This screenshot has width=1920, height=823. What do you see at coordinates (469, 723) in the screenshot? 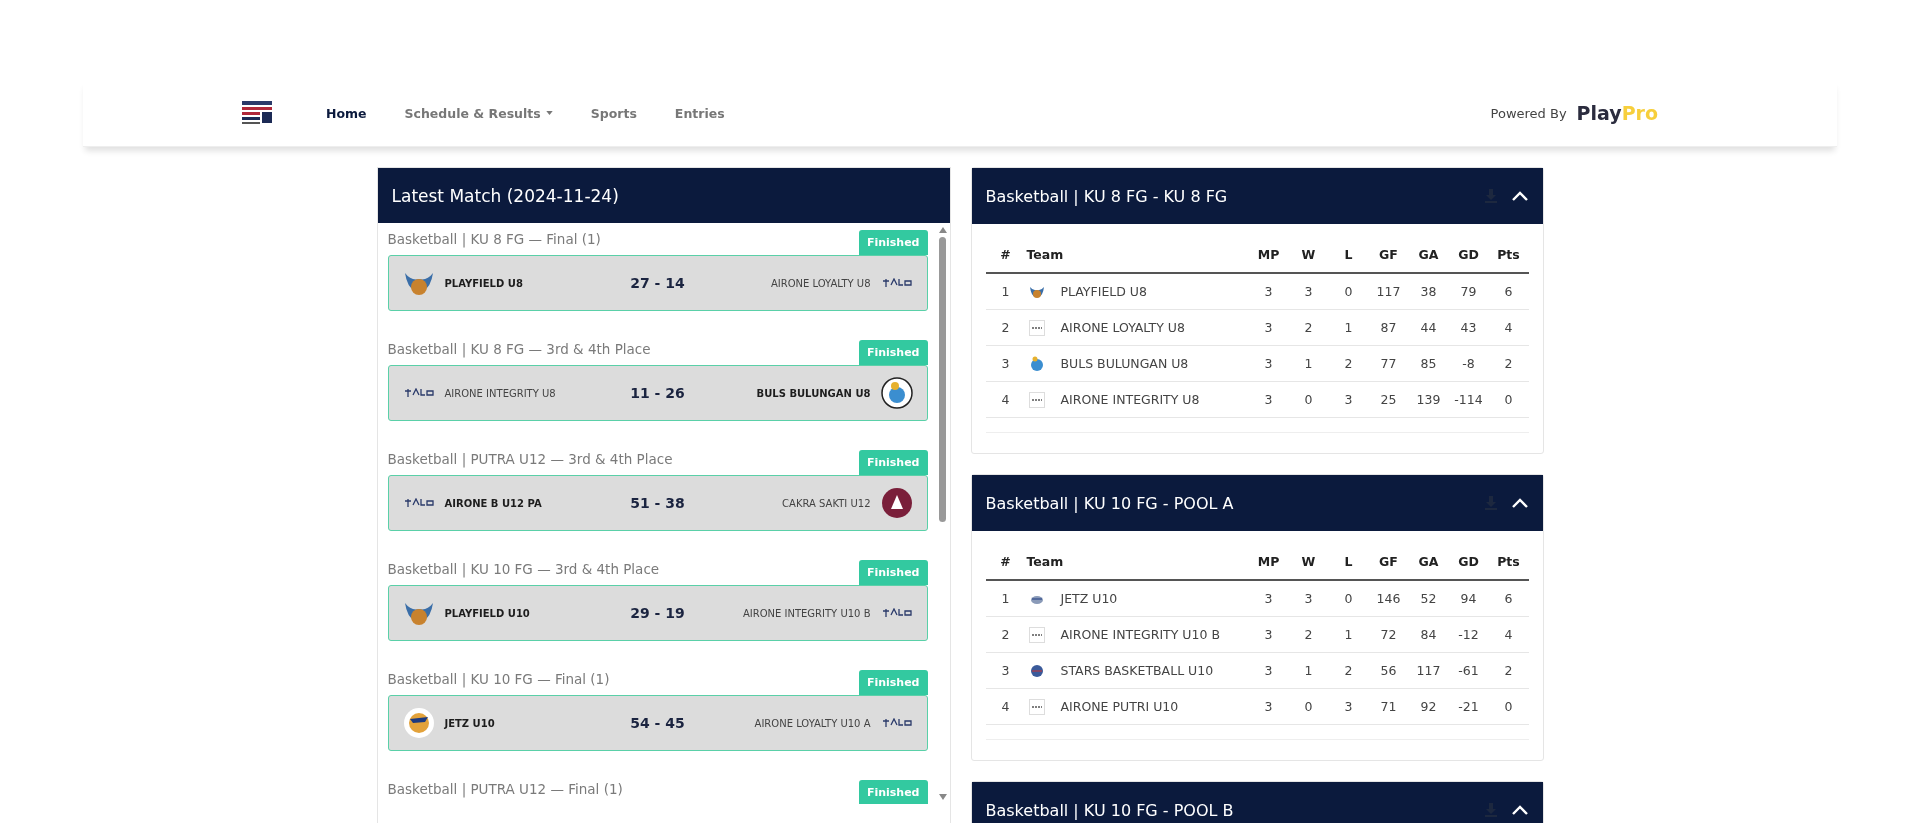
I see `home-team-name: JETZ U10` at bounding box center [469, 723].